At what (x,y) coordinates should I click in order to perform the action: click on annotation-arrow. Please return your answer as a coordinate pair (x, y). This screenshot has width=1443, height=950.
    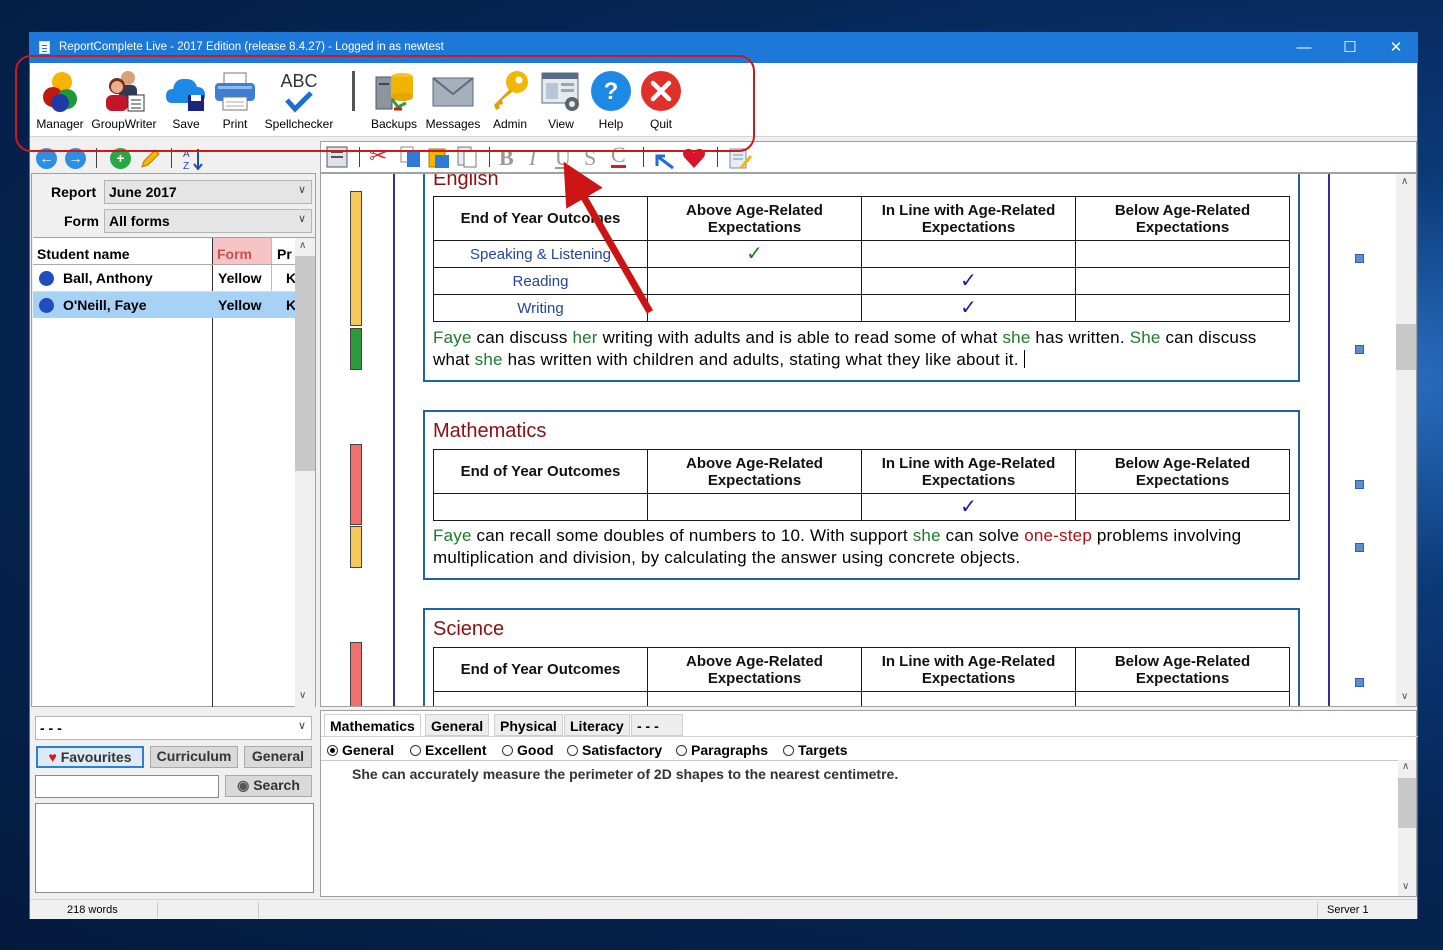
    Looking at the image, I should click on (608, 237).